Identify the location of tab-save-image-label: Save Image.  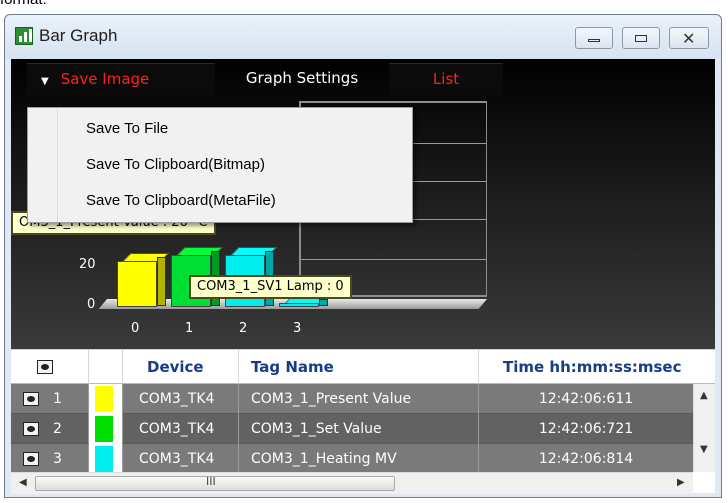
(105, 79).